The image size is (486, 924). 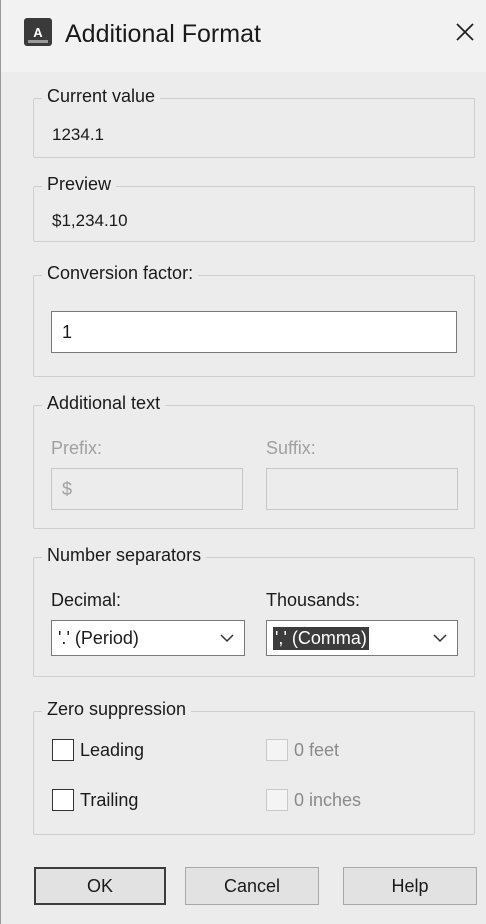 What do you see at coordinates (90, 220) in the screenshot?
I see `preview-text: $1,234.10` at bounding box center [90, 220].